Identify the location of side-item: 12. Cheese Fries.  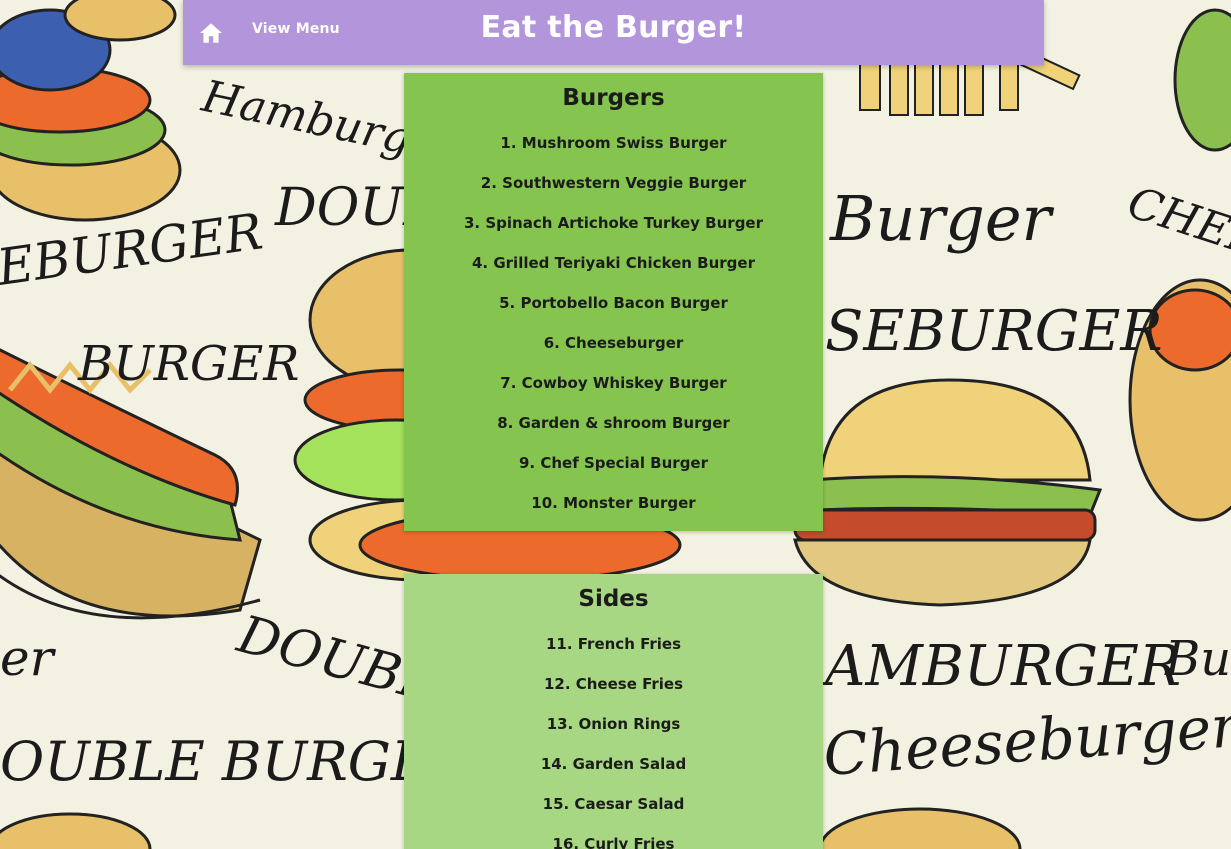
(613, 684).